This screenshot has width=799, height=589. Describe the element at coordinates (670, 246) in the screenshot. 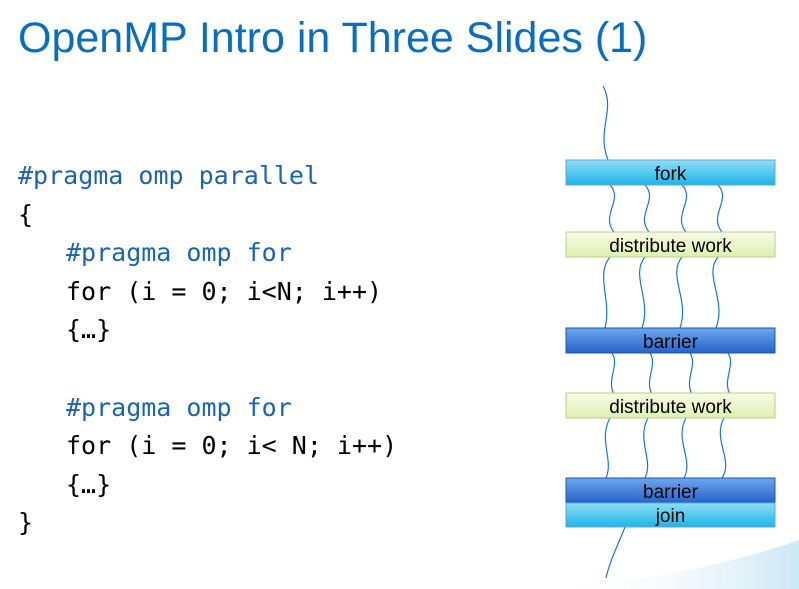

I see `distribute-work-label-1: distribute work` at that location.